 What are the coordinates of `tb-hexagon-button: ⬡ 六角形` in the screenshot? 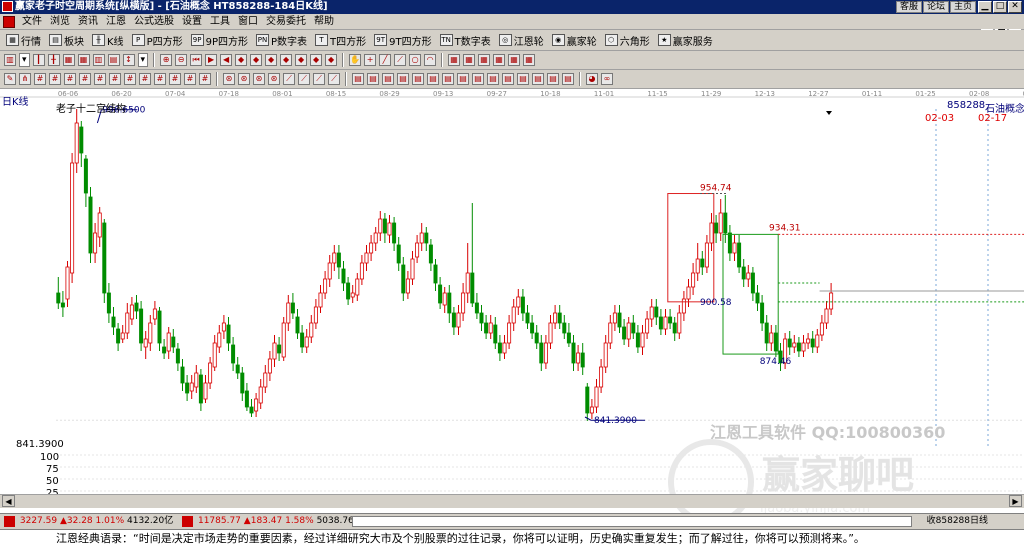 It's located at (629, 40).